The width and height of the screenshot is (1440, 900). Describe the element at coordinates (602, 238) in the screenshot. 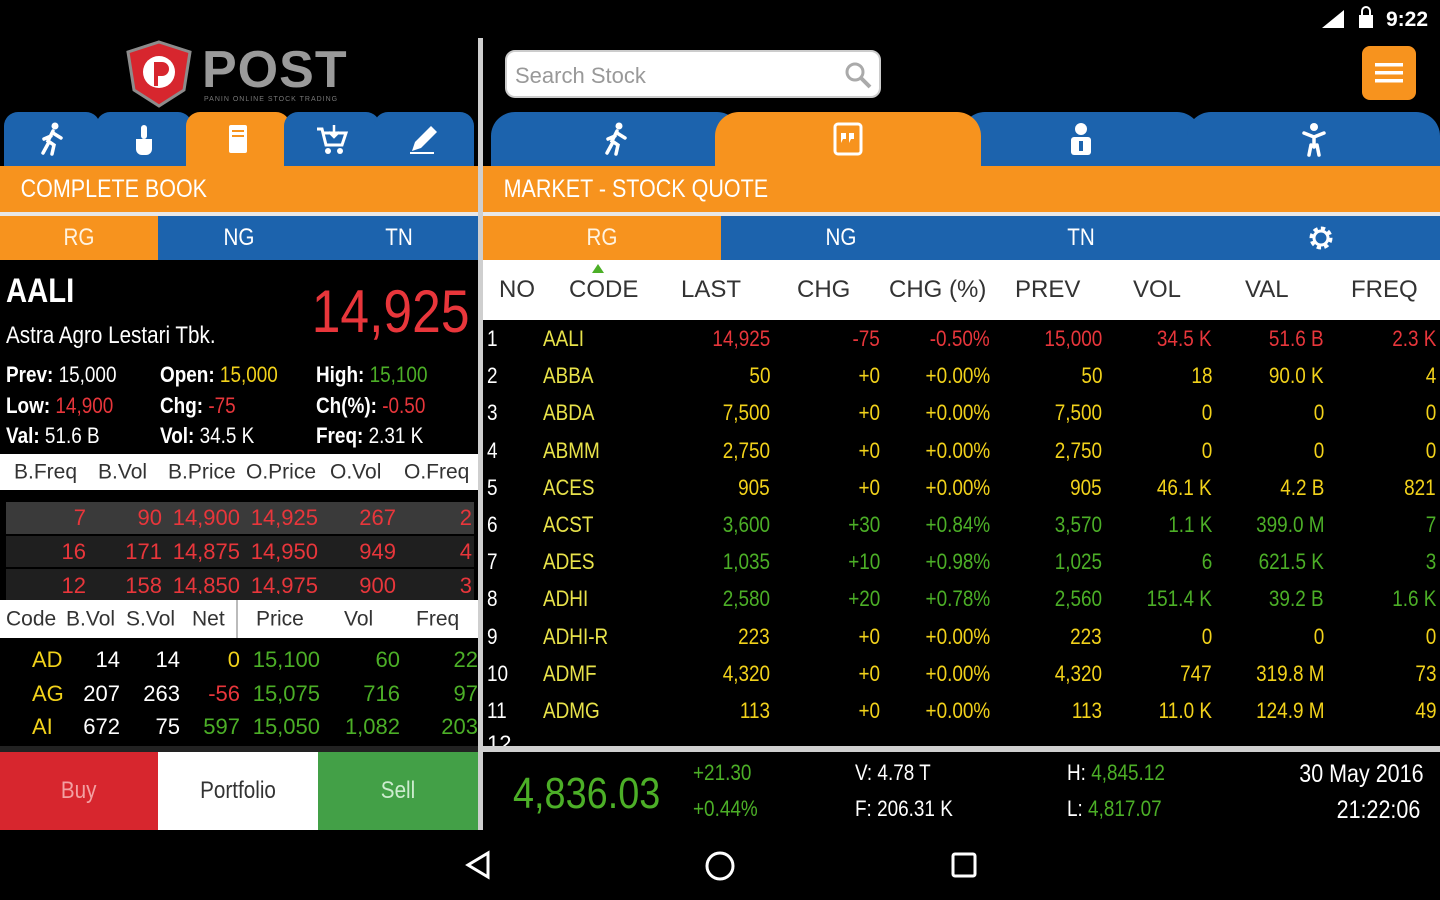

I see `right-tab-rg: RG` at that location.